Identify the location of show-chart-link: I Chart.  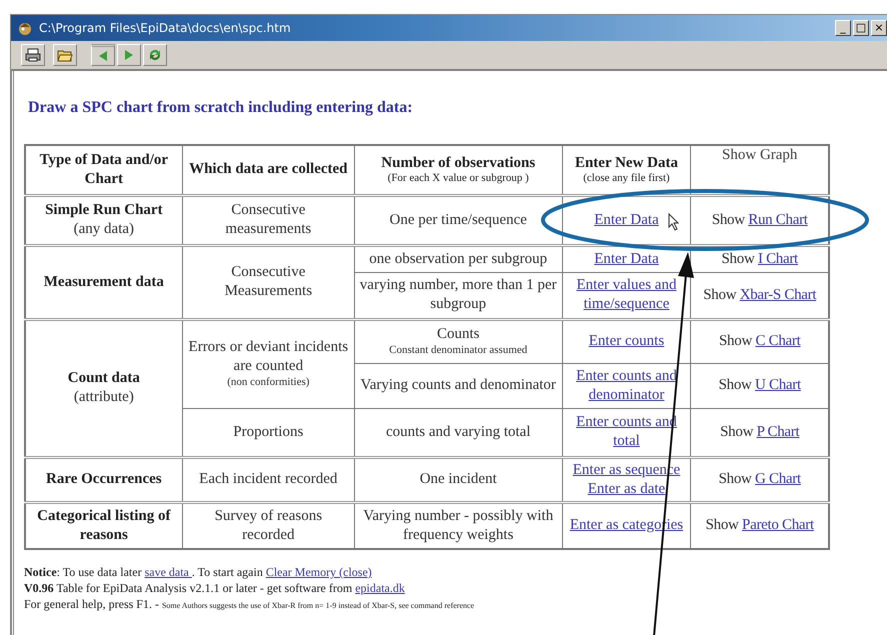
(778, 258).